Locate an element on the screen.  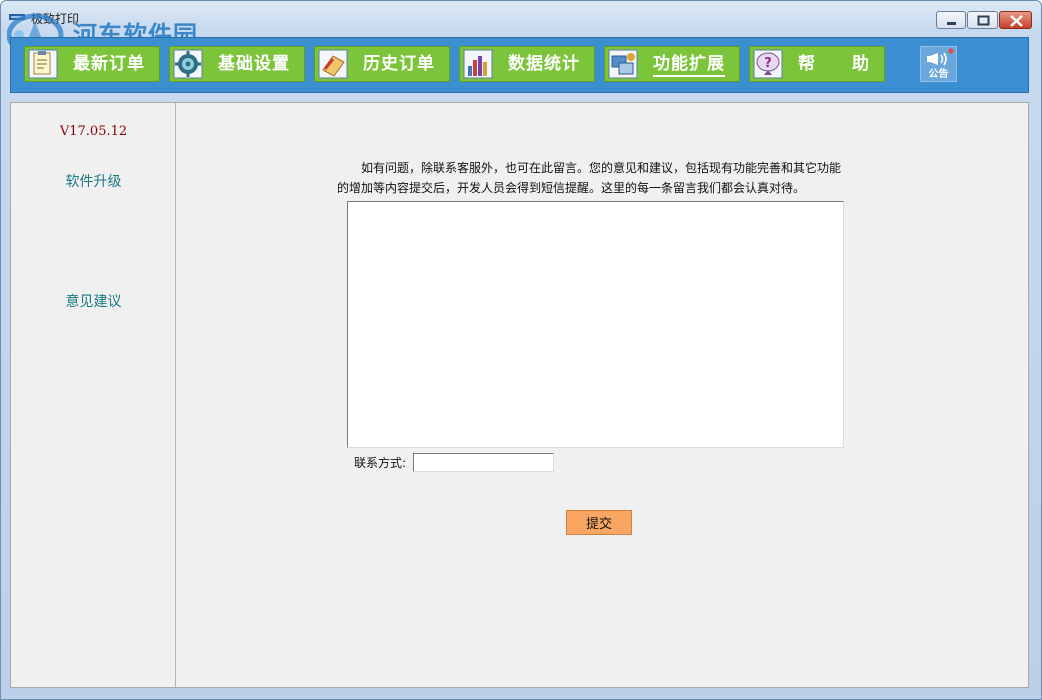
gear-icon is located at coordinates (188, 64).